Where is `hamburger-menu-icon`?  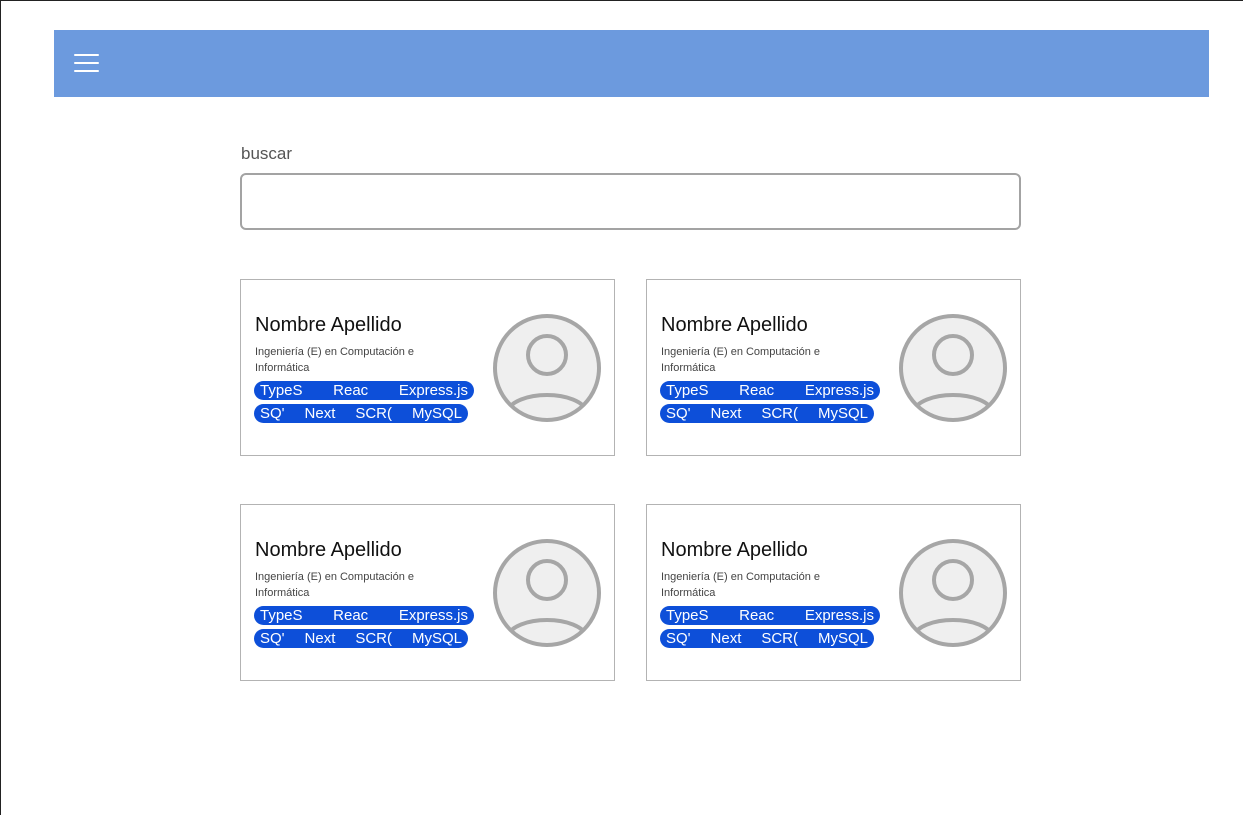
hamburger-menu-icon is located at coordinates (86, 64).